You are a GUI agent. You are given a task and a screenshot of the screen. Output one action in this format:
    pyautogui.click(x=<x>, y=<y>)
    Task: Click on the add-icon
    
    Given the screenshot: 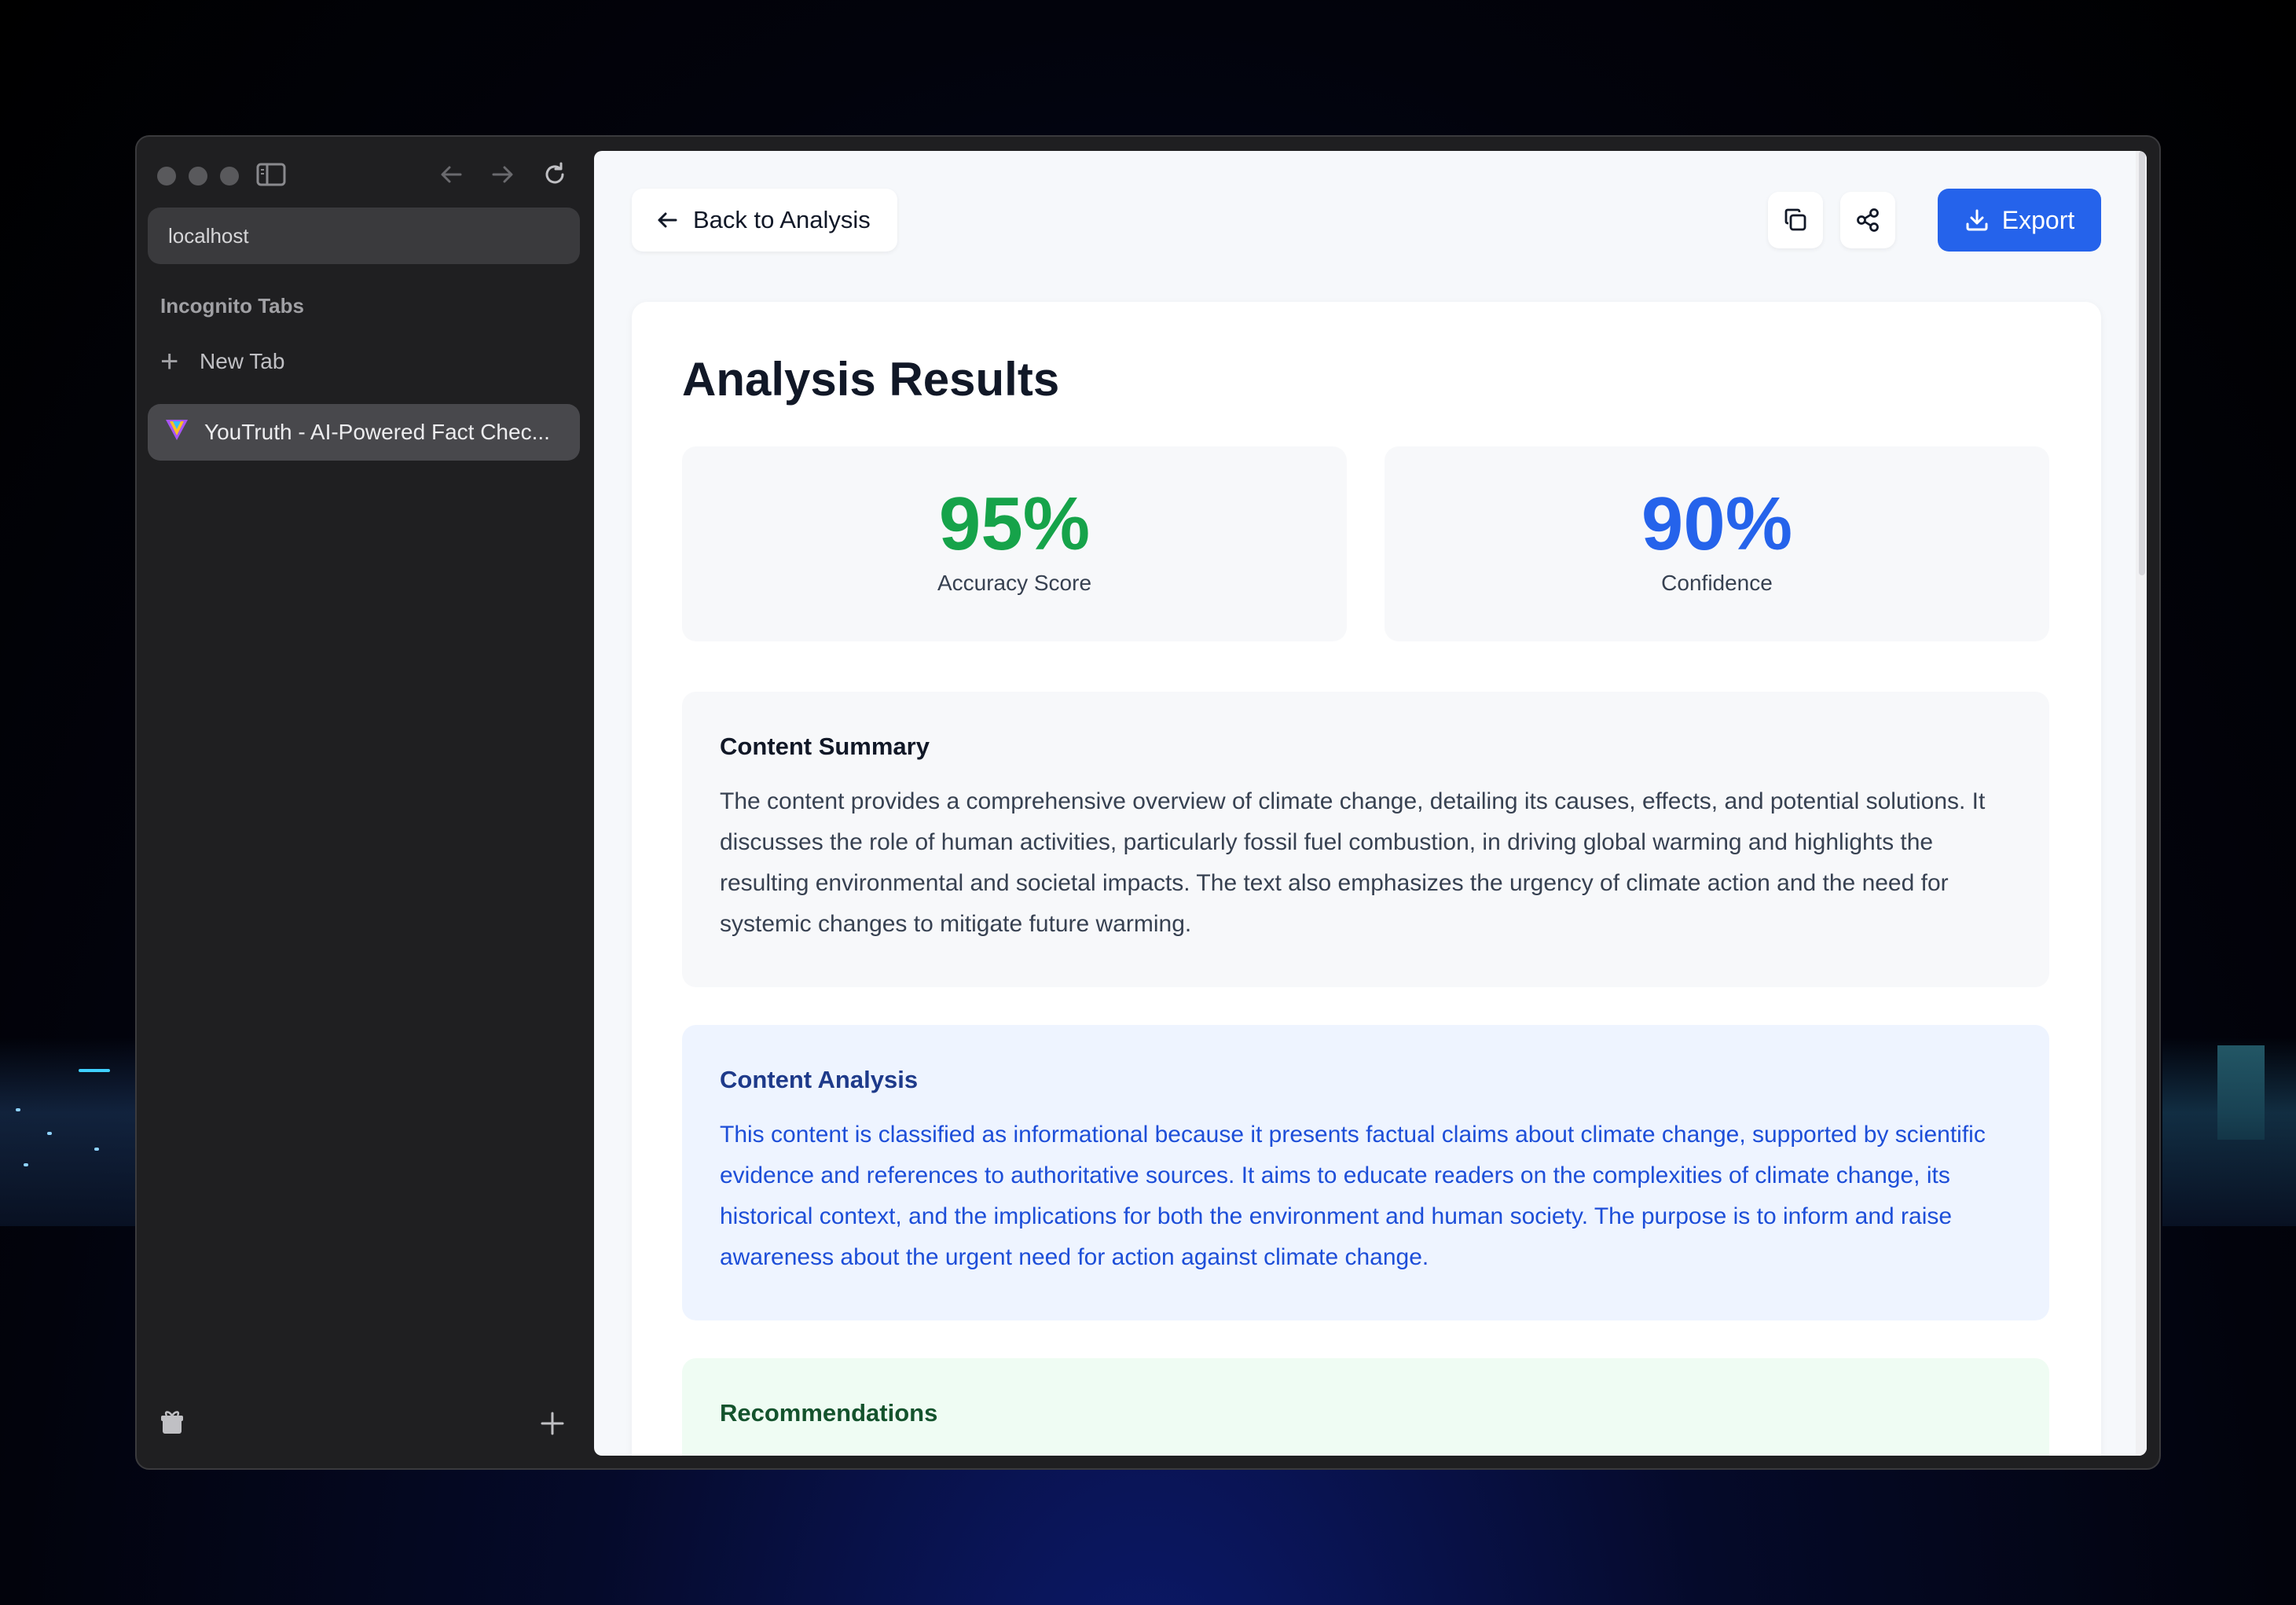 What is the action you would take?
    pyautogui.click(x=552, y=1427)
    